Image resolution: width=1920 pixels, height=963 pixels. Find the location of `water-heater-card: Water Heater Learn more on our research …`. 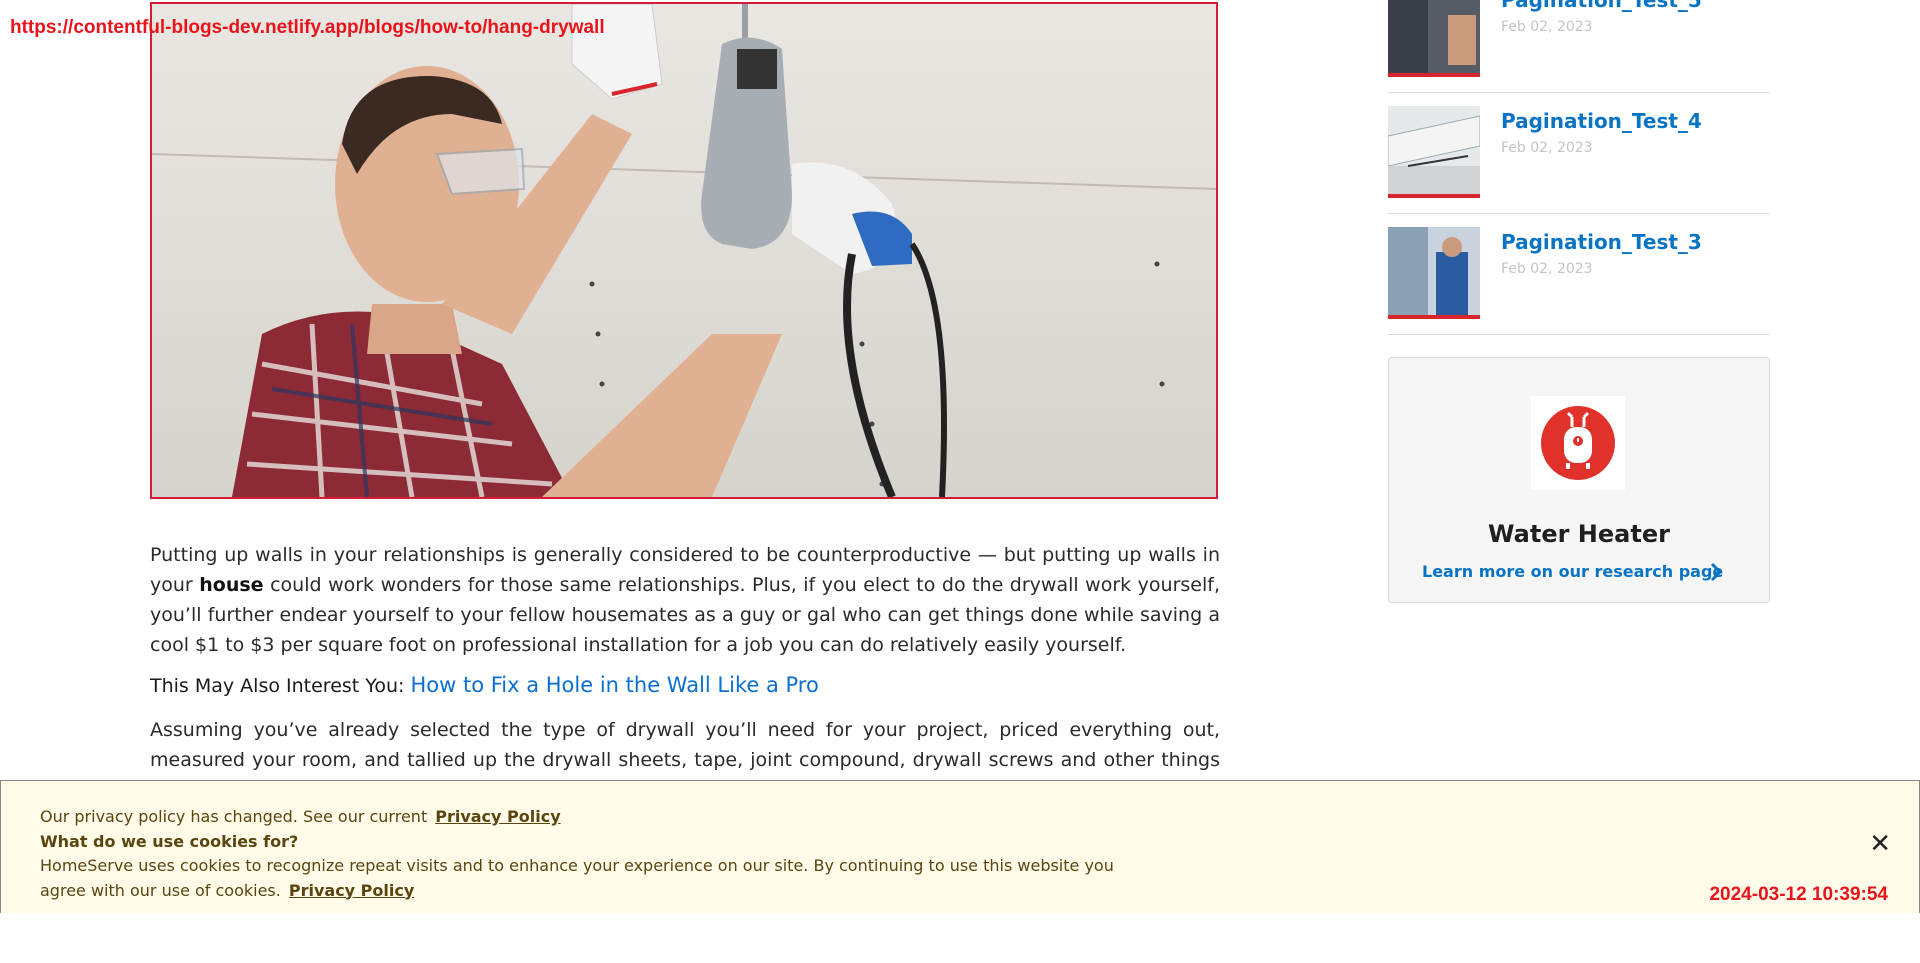

water-heater-card: Water Heater Learn more on our research … is located at coordinates (1579, 480).